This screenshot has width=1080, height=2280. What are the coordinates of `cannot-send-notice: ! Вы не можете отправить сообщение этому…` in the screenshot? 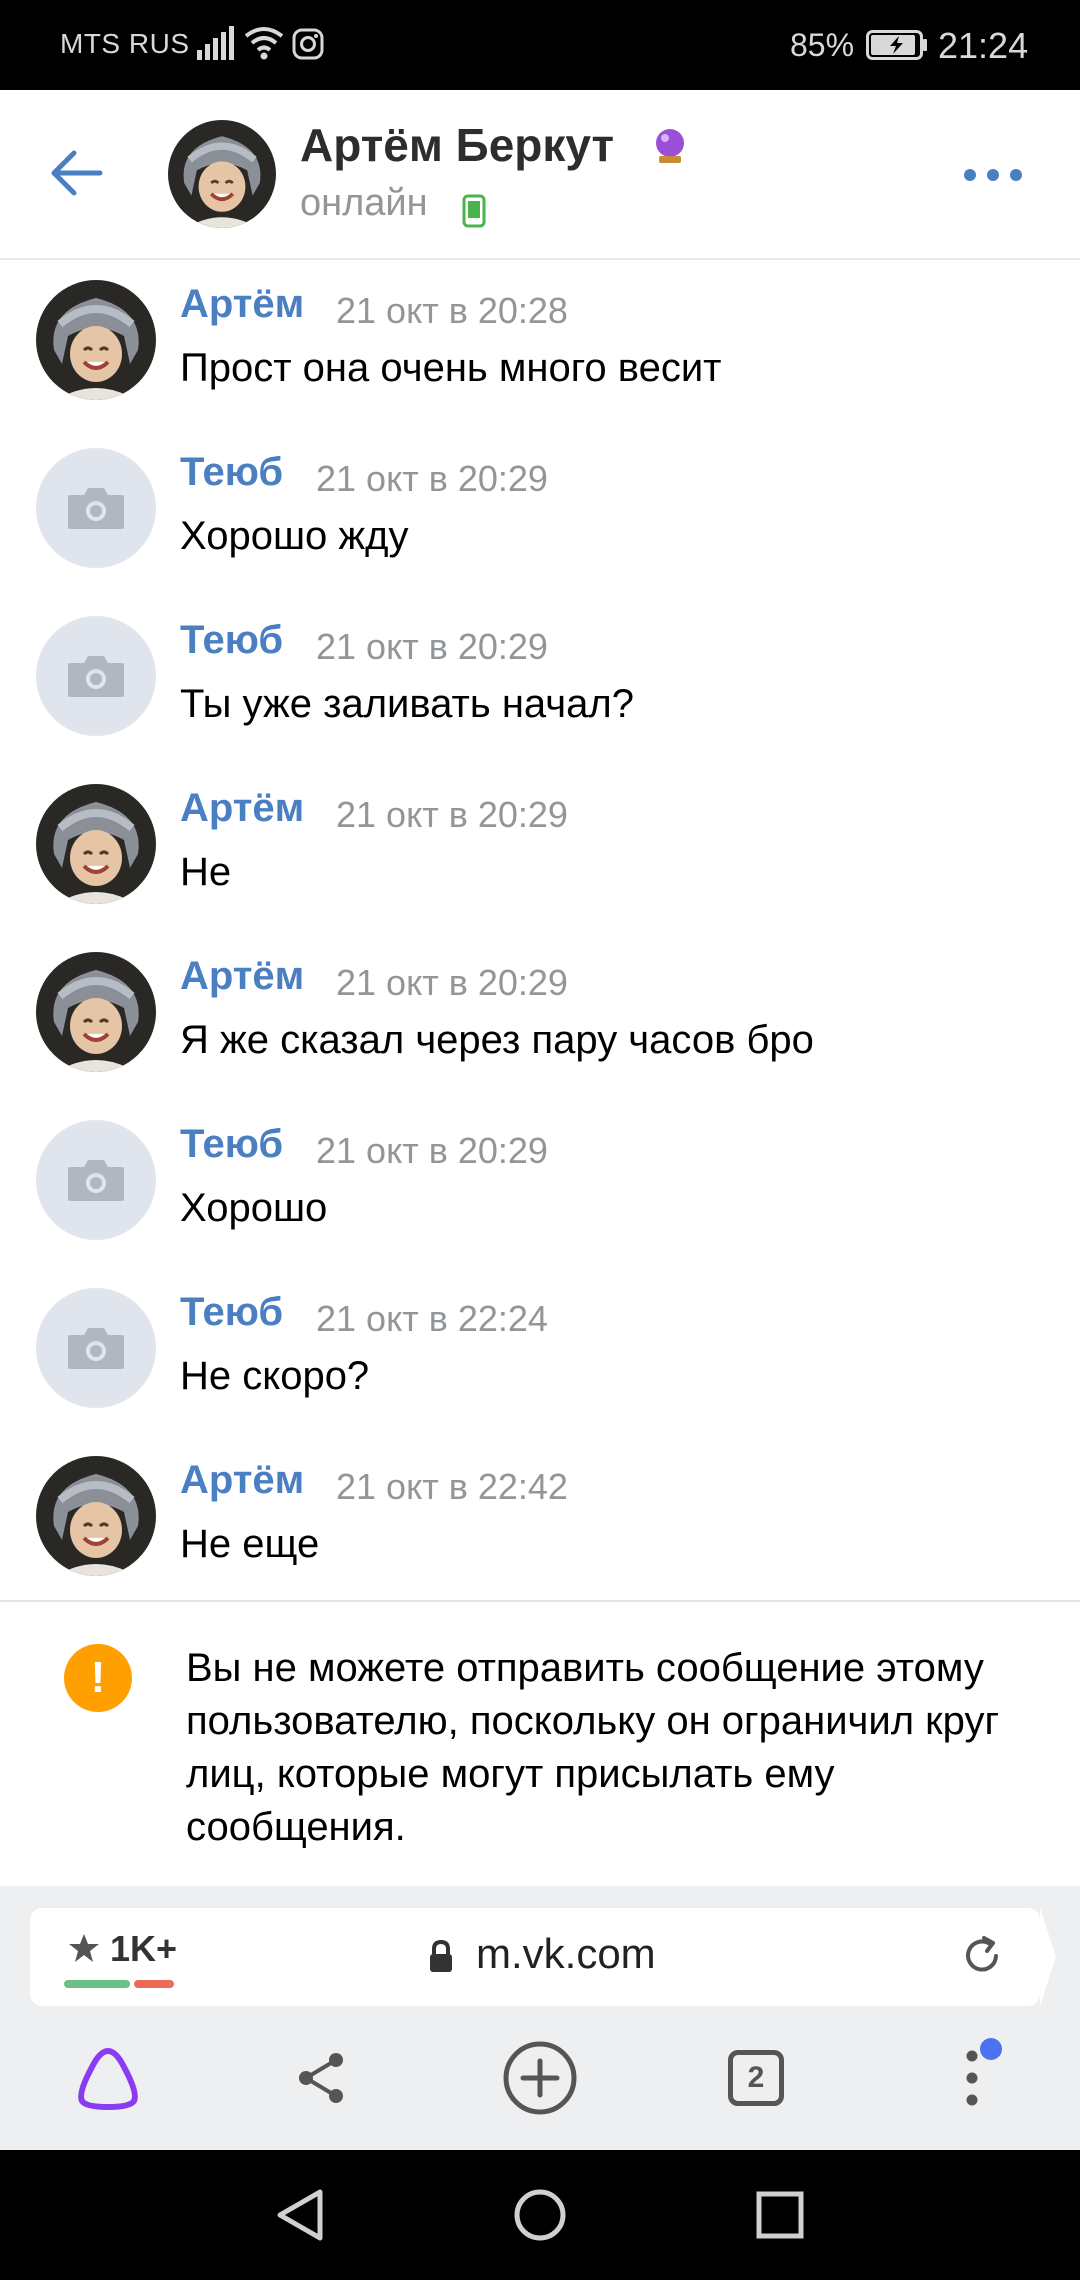 It's located at (540, 1743).